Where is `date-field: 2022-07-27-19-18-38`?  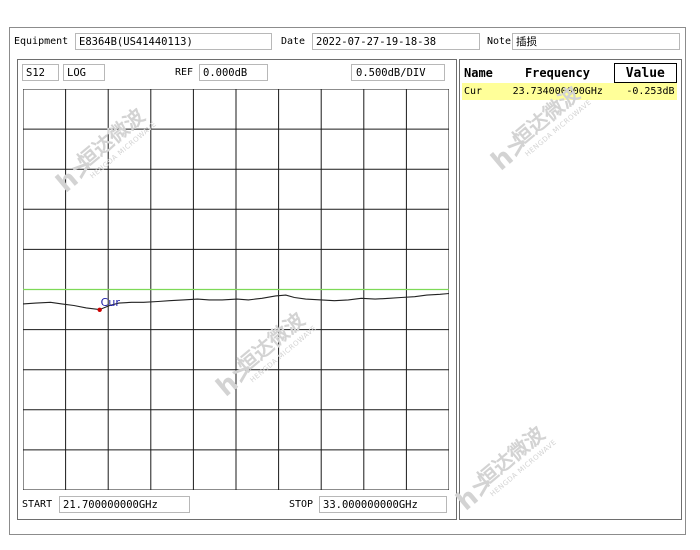 date-field: 2022-07-27-19-18-38 is located at coordinates (396, 41).